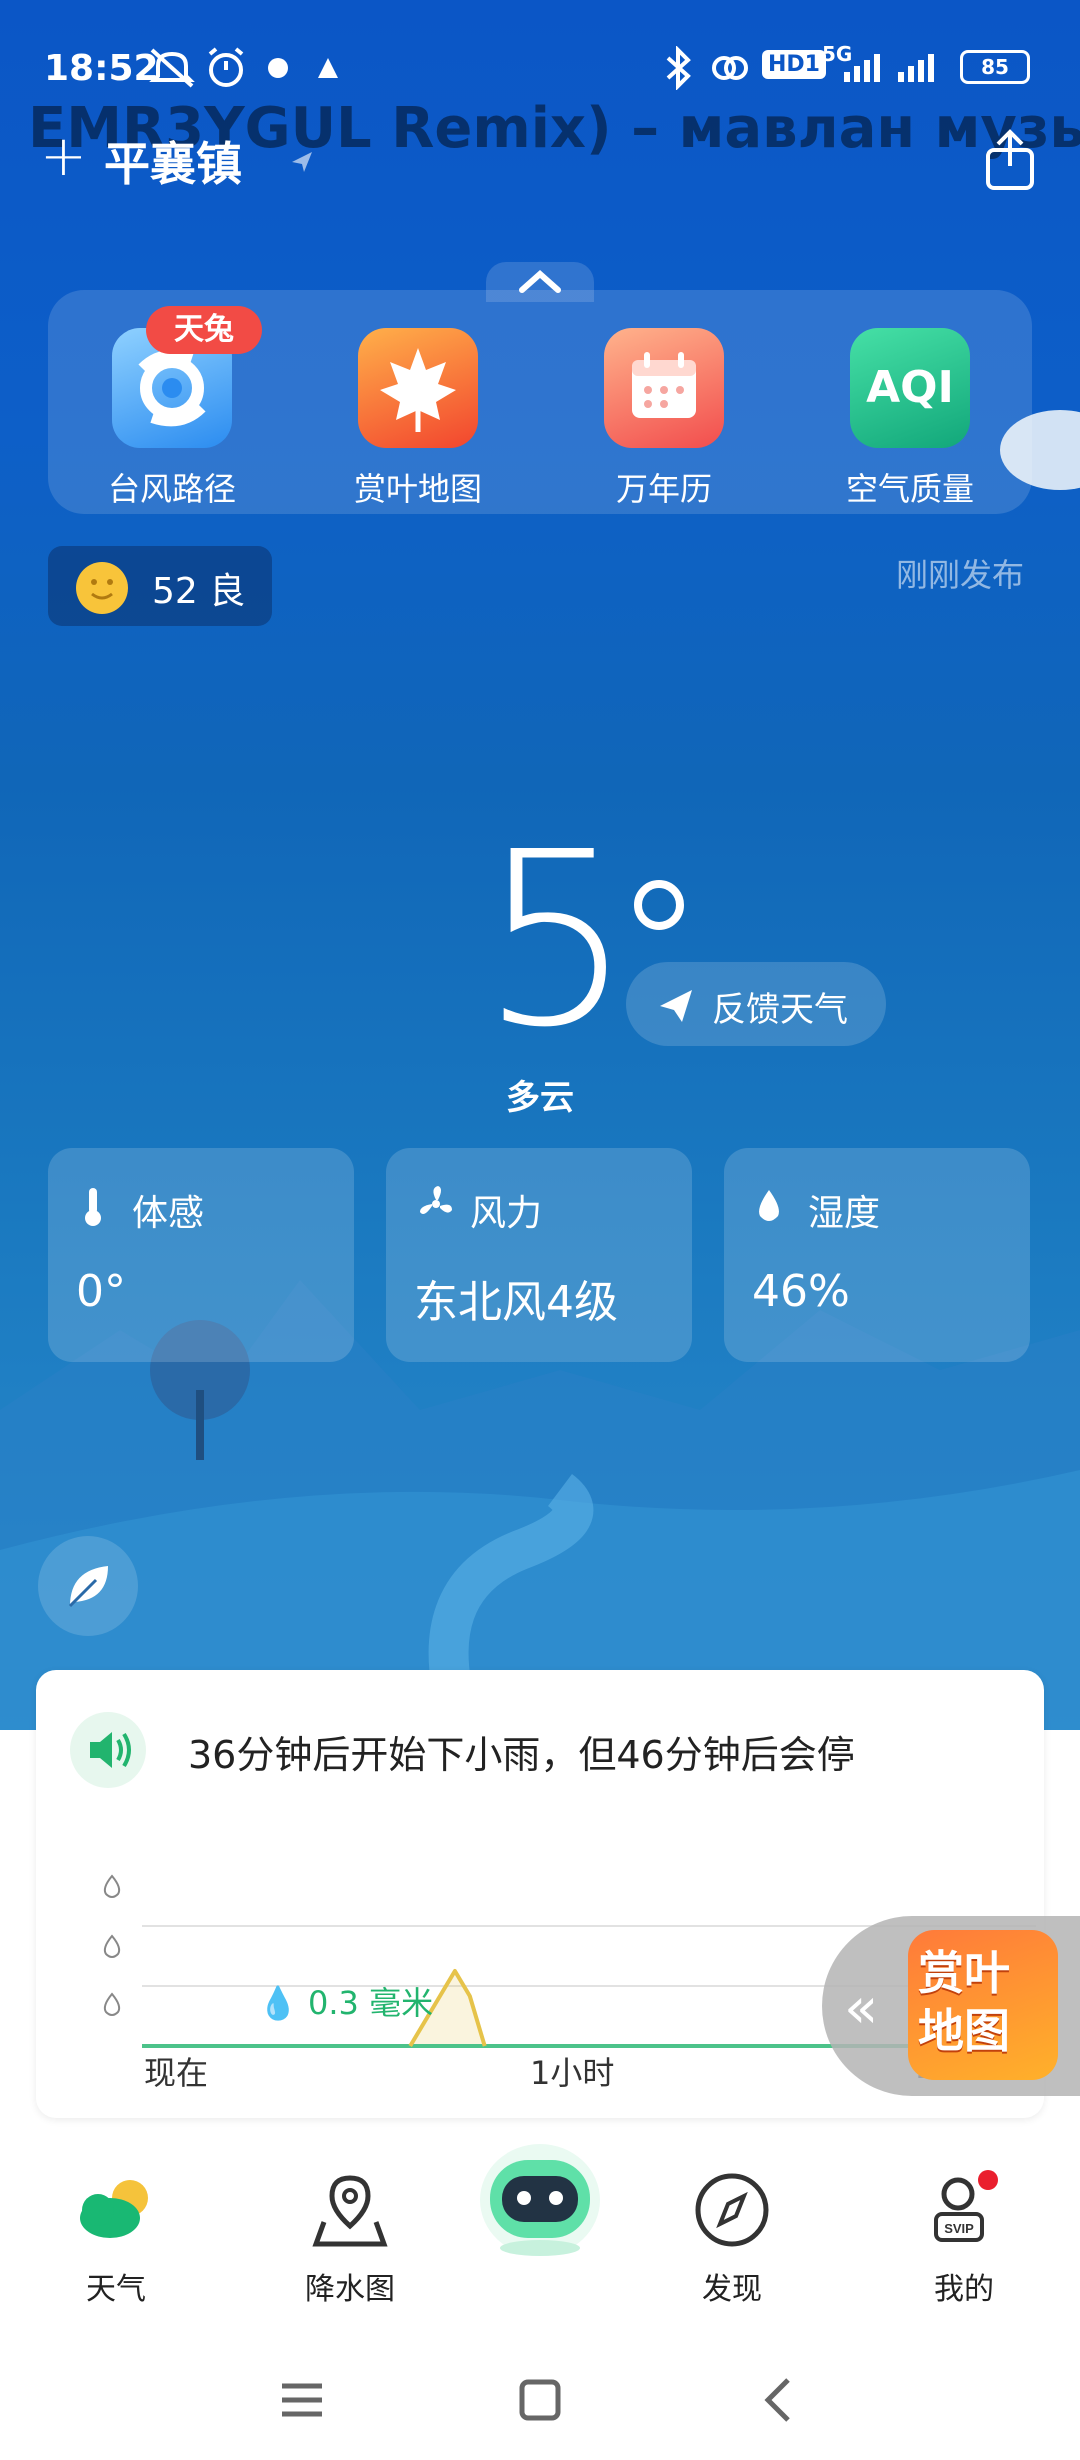  I want to click on tab-label: 发现, so click(732, 2289).